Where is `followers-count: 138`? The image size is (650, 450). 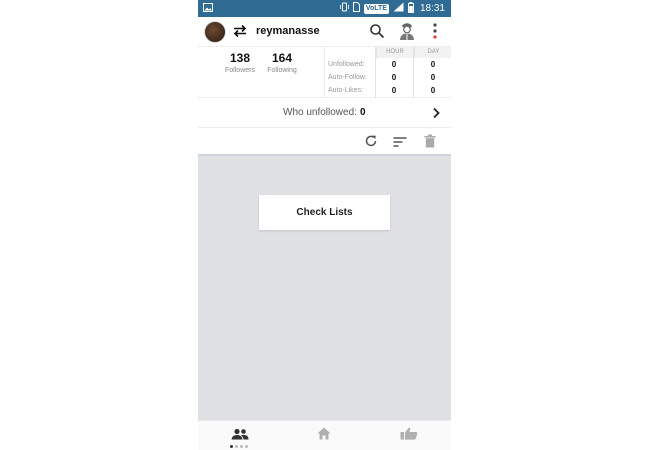
followers-count: 138 is located at coordinates (240, 58).